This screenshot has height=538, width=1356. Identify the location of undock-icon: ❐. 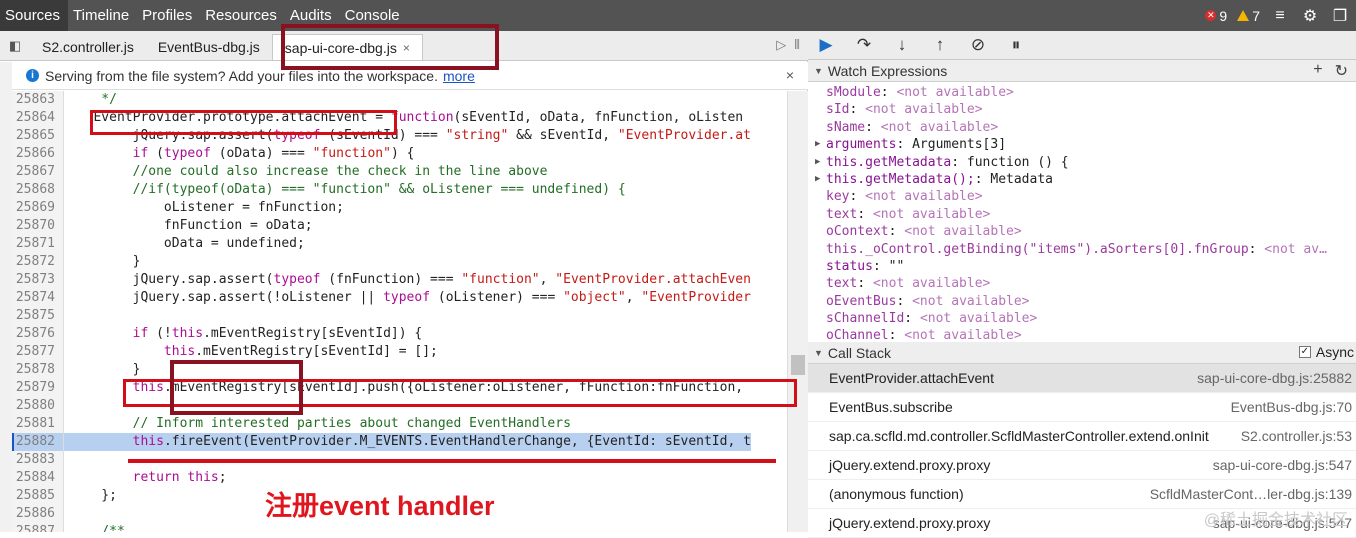
(1340, 16).